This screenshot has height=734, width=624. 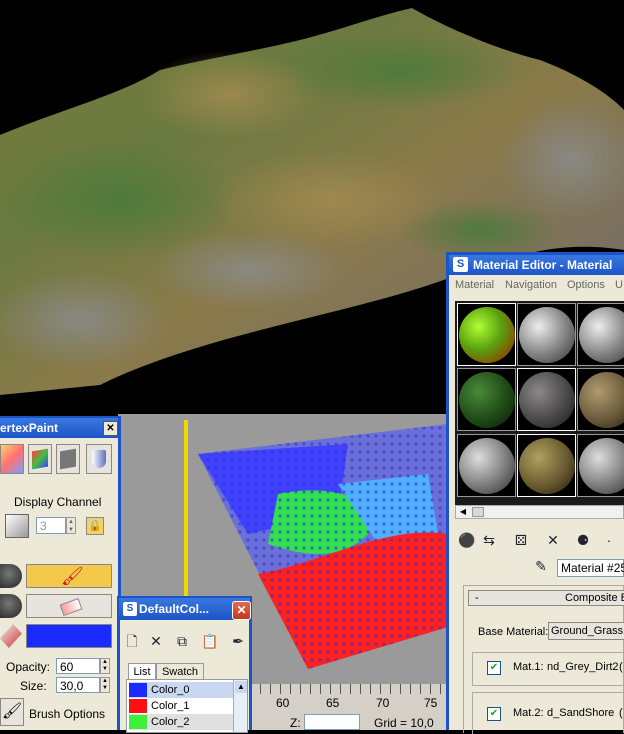 What do you see at coordinates (580, 713) in the screenshot?
I see `mat2-material: d_SandShore` at bounding box center [580, 713].